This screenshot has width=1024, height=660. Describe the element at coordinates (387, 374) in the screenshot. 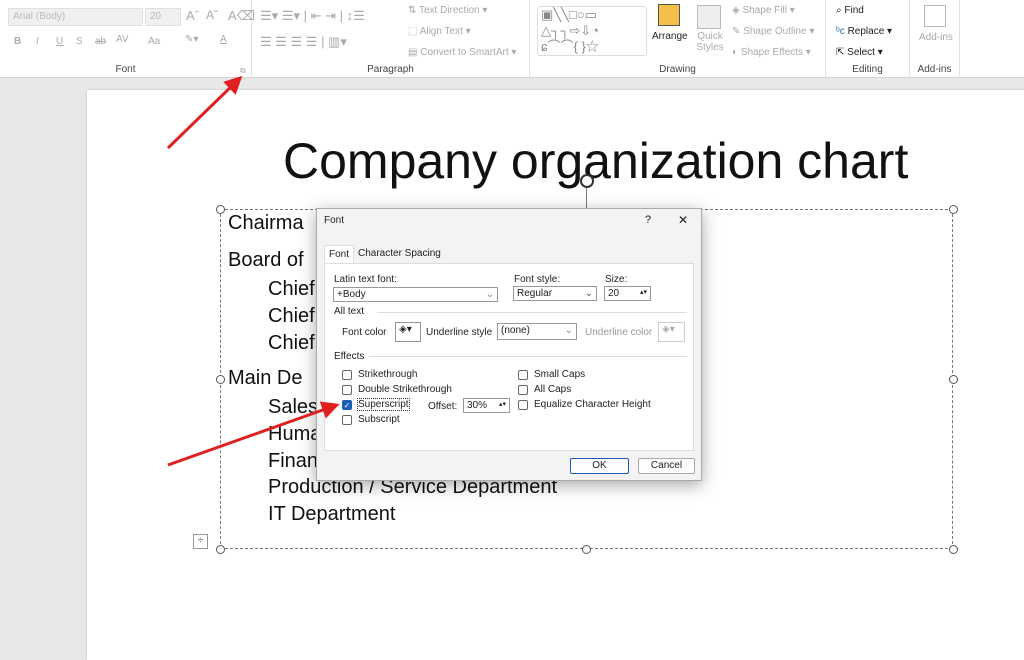

I see `label-strikethrough: Strikethrough` at that location.